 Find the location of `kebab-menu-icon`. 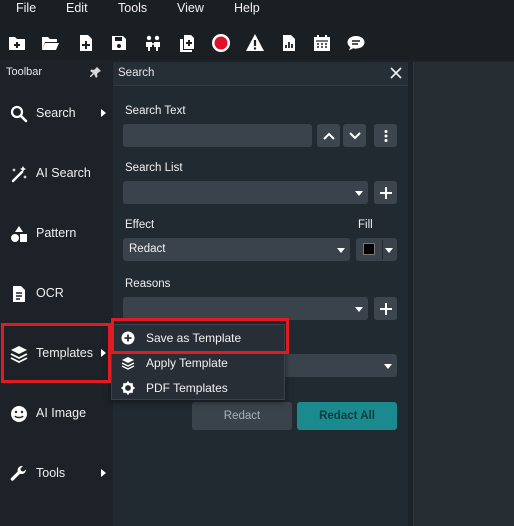

kebab-menu-icon is located at coordinates (385, 135).